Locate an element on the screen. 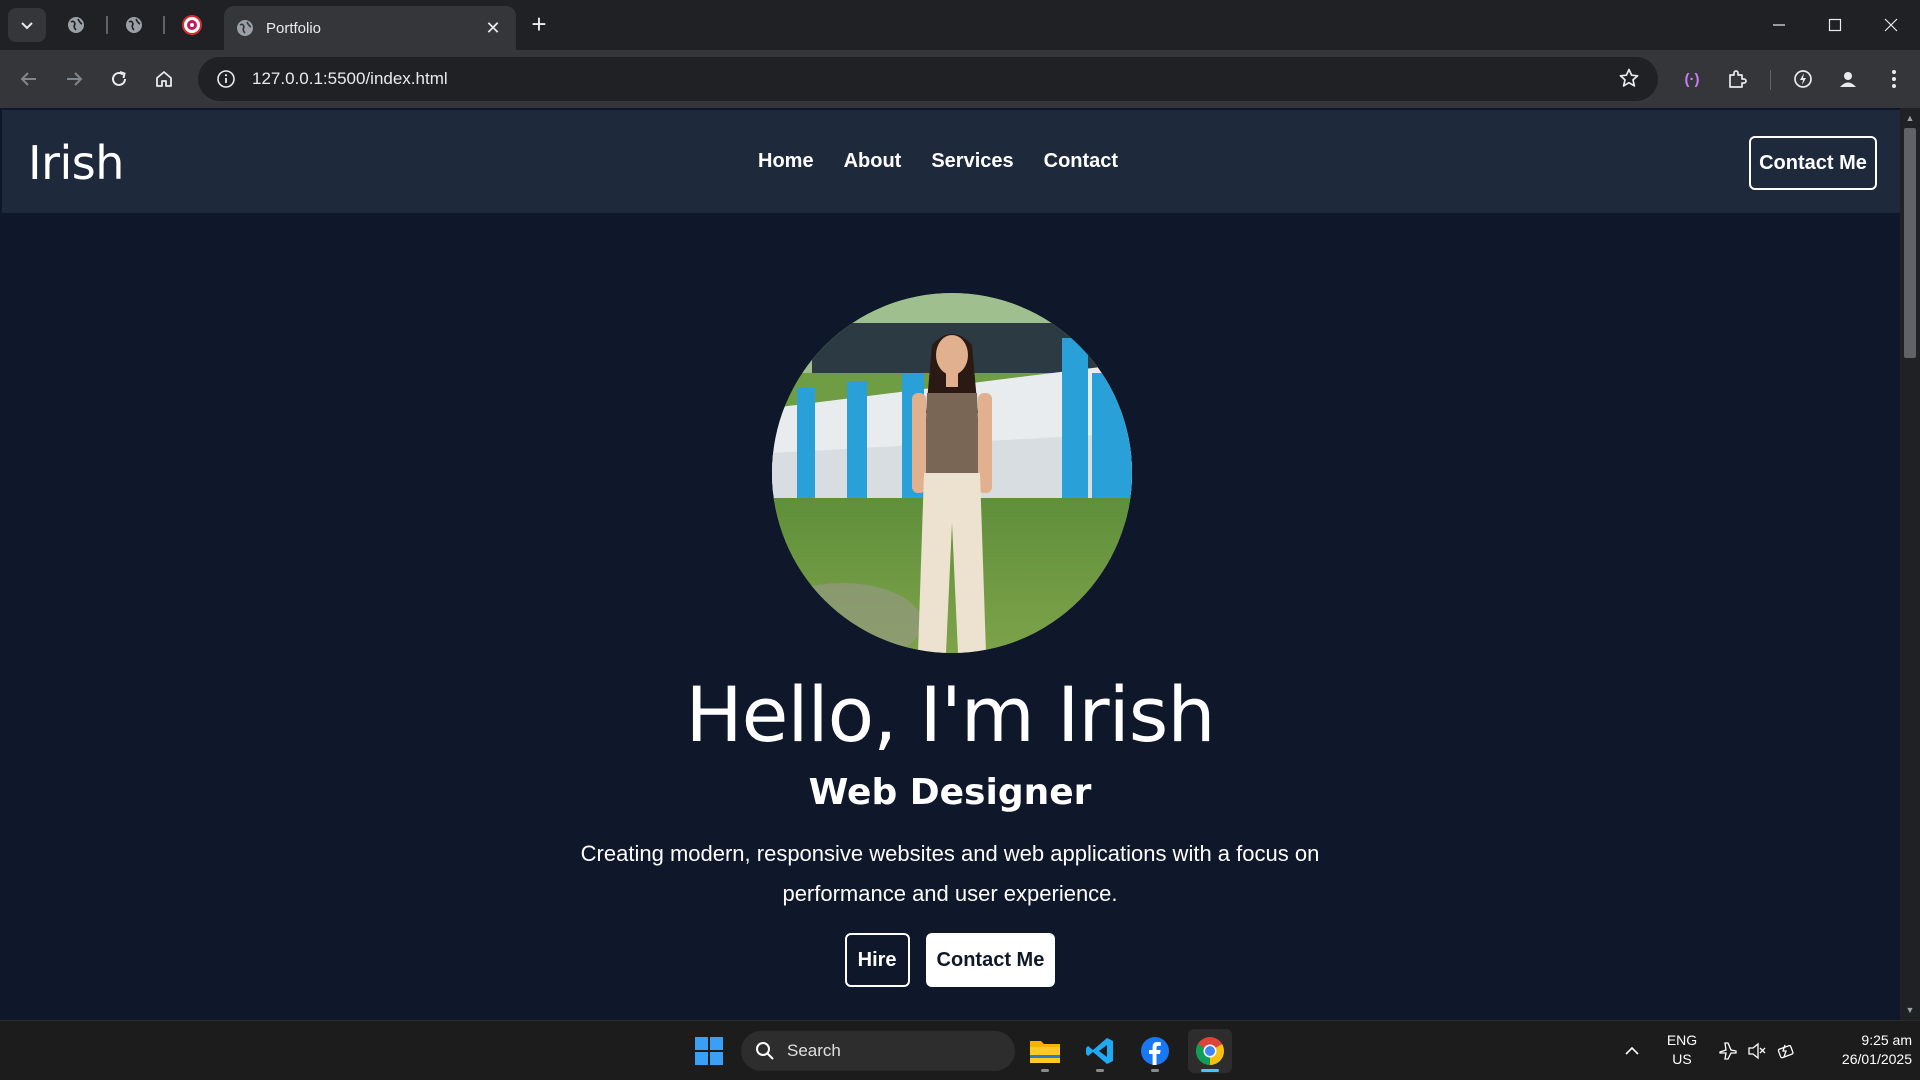  site-favicon-icon is located at coordinates (192, 25).